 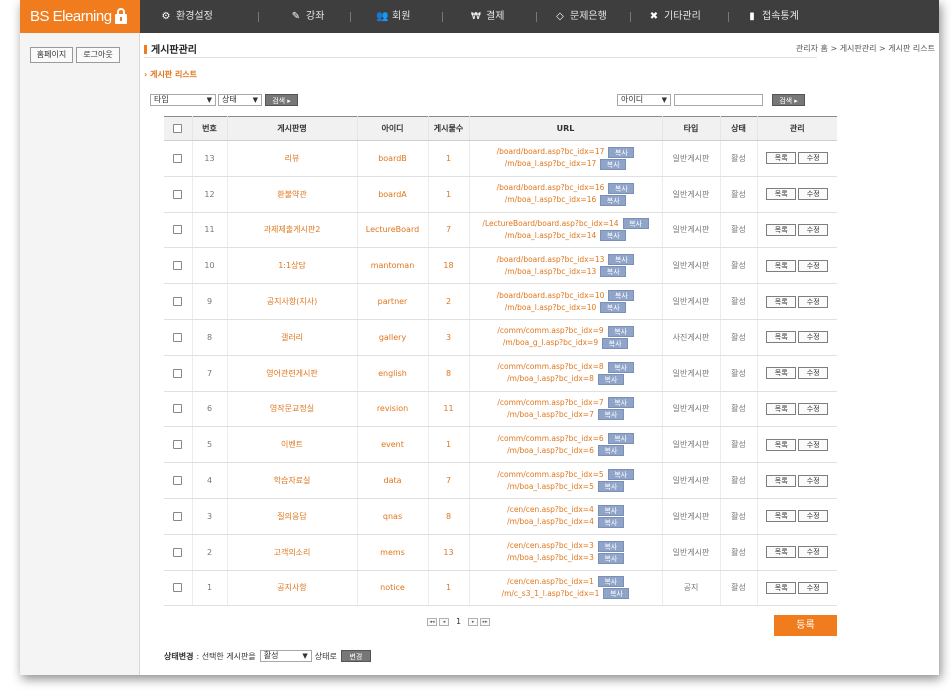 What do you see at coordinates (449, 409) in the screenshot?
I see `post-count: 11` at bounding box center [449, 409].